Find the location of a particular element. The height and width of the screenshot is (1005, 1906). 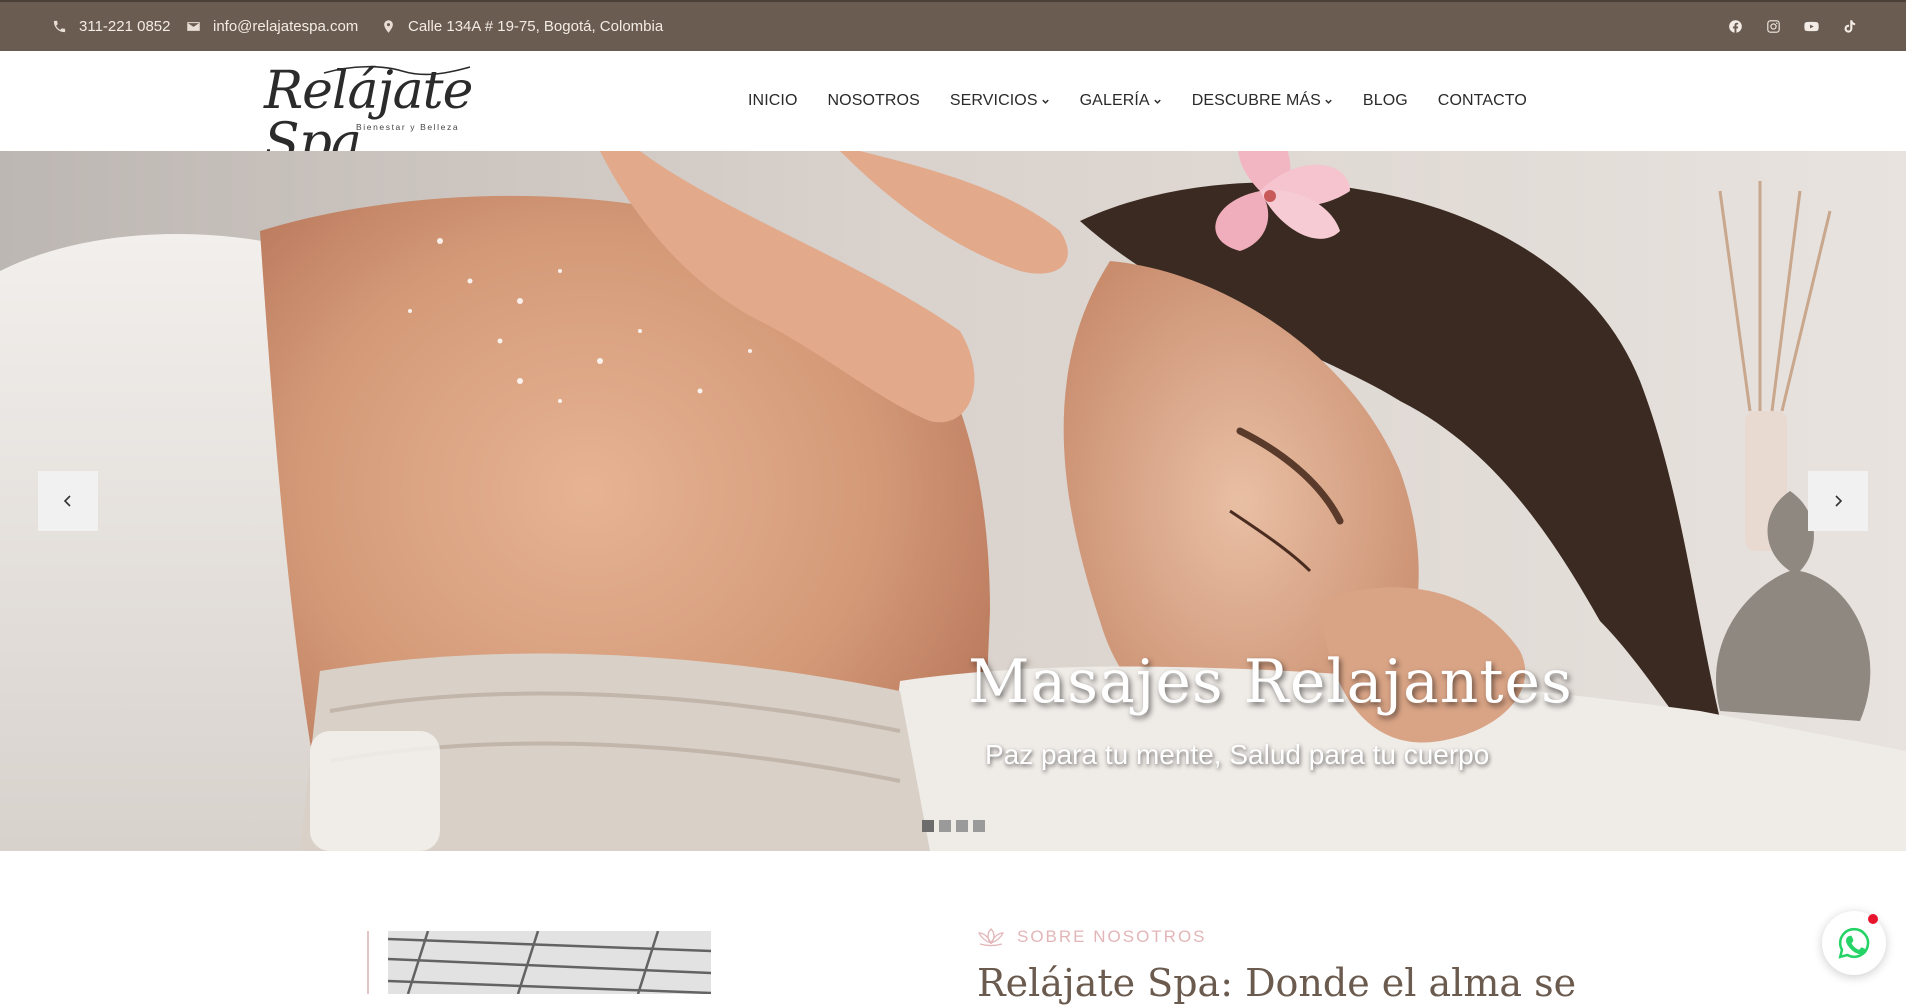

email-contact: info@relajatespa.com is located at coordinates (272, 26).